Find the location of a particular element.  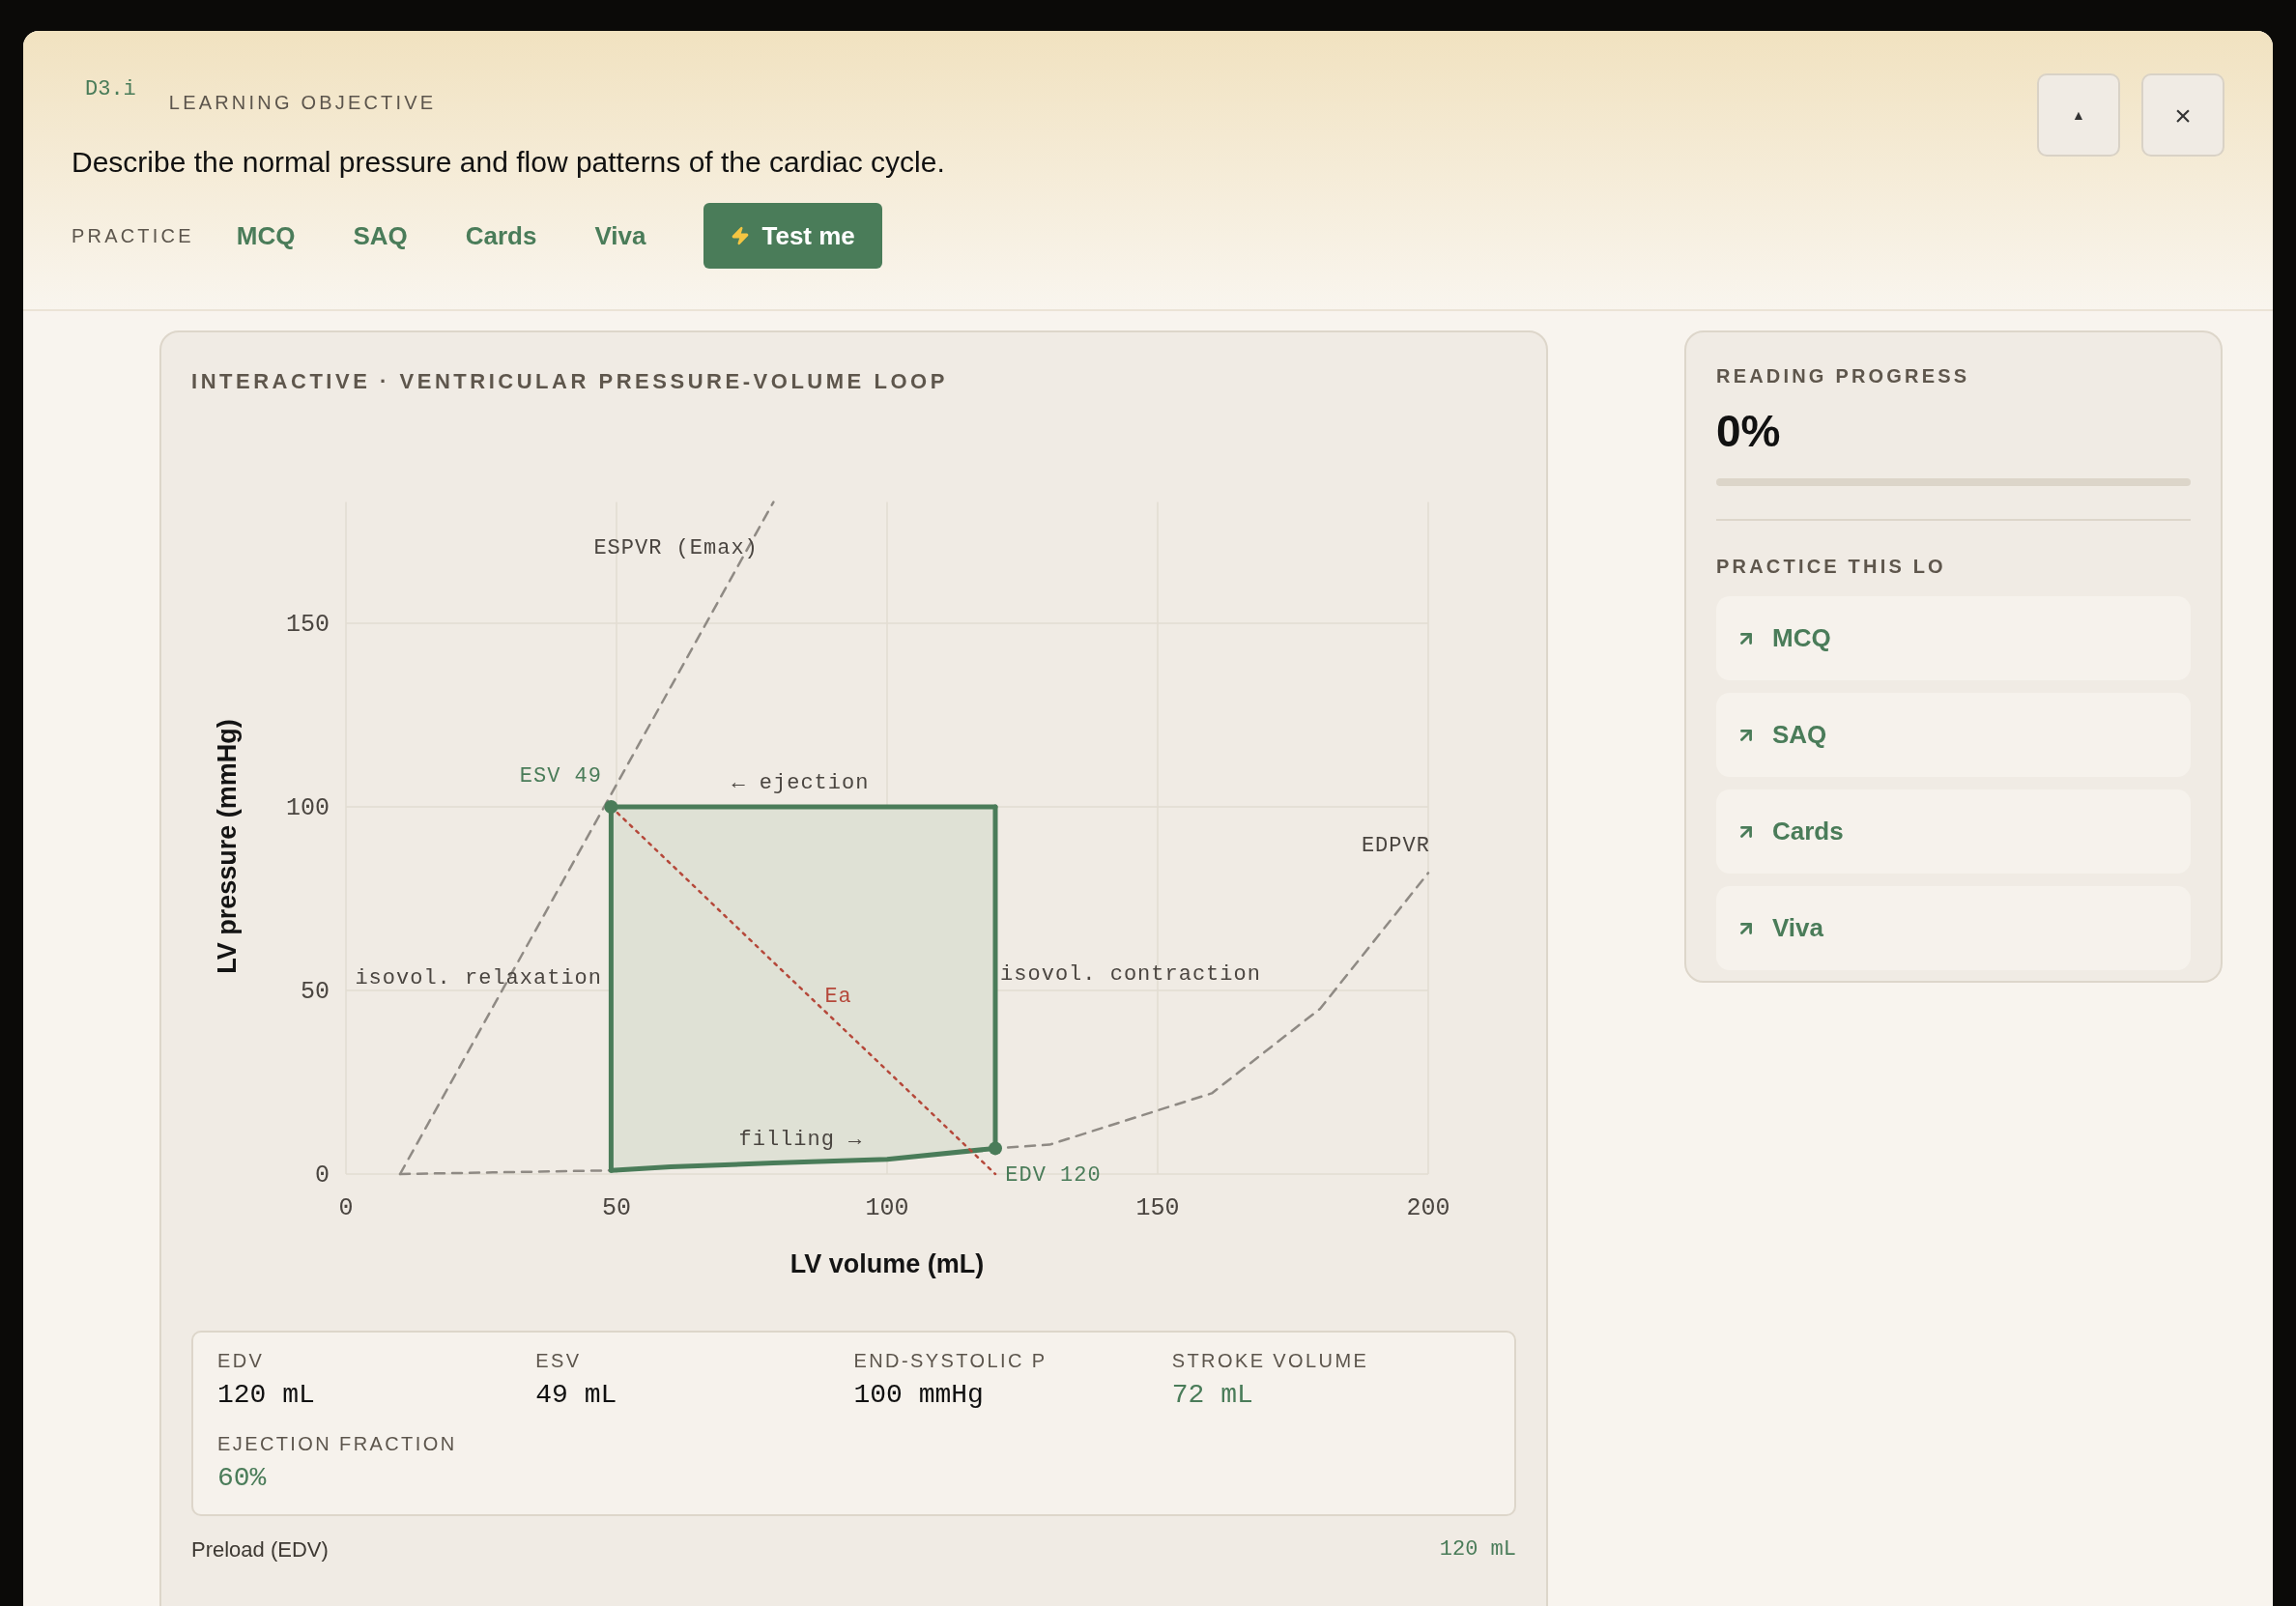

objective-title: Describe the normal pressure and flow patterns of the cardiac cycle. is located at coordinates (508, 162).